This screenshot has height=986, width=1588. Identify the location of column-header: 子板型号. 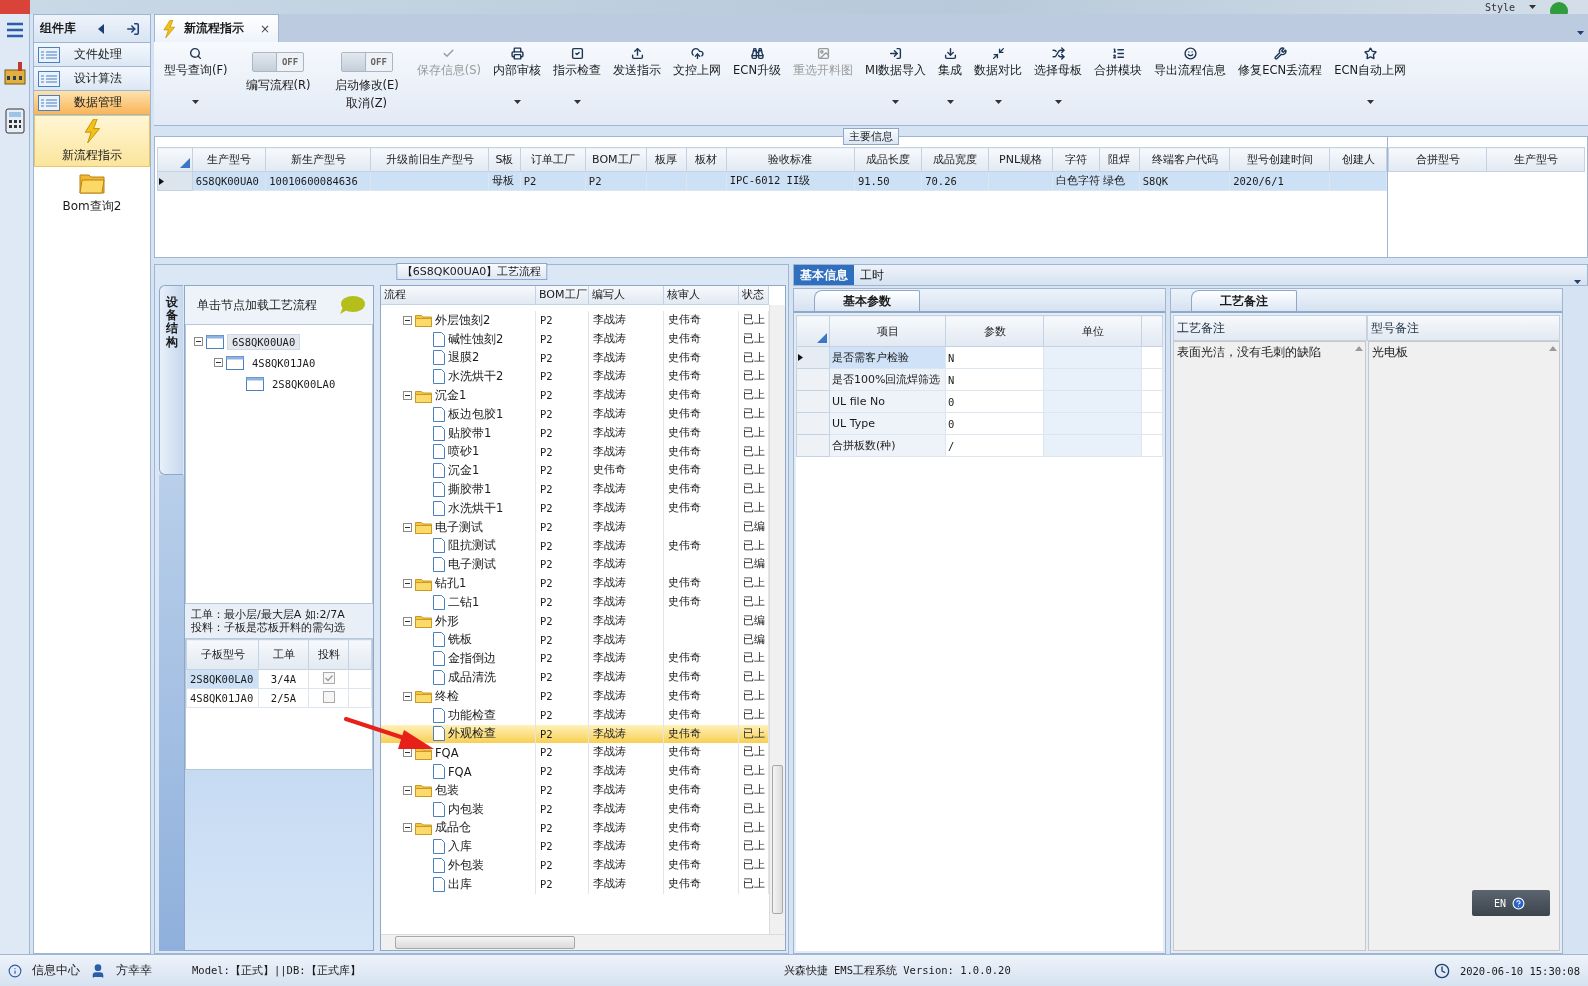
(222, 654).